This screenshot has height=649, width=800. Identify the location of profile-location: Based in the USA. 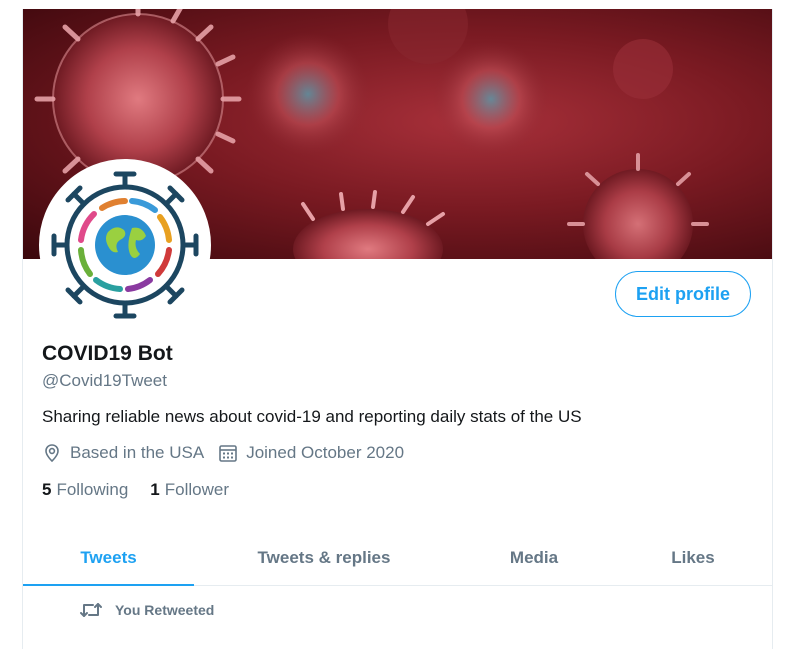
(123, 453).